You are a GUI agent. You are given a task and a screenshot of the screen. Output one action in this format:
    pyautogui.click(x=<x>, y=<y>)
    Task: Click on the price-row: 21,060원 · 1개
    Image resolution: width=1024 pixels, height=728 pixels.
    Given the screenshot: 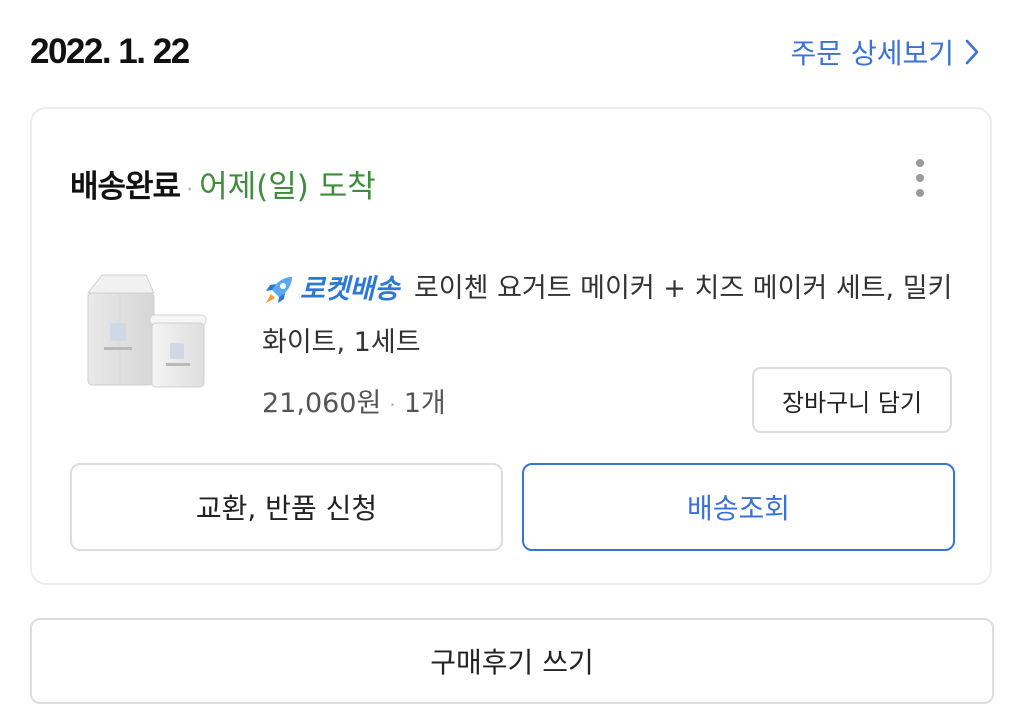 What is the action you would take?
    pyautogui.click(x=354, y=400)
    